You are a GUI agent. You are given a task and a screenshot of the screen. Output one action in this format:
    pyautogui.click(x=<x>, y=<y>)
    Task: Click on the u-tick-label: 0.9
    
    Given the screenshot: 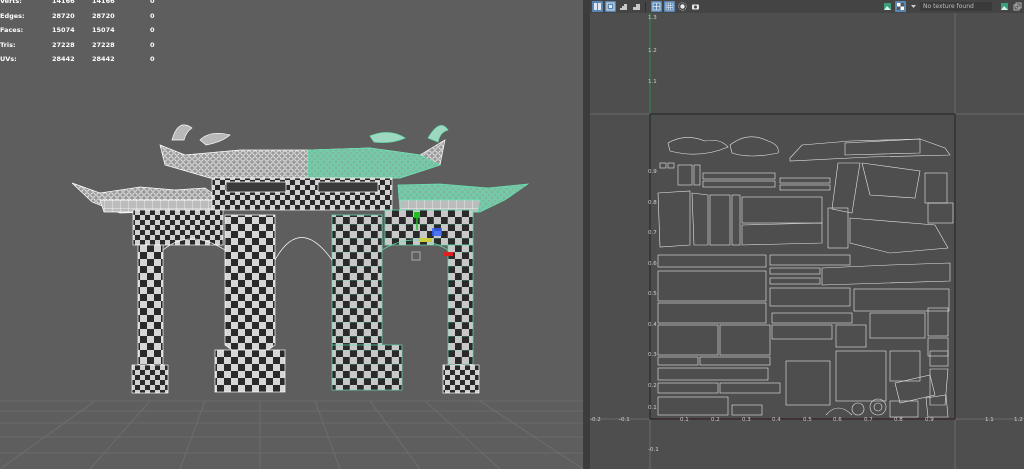 What is the action you would take?
    pyautogui.click(x=929, y=420)
    